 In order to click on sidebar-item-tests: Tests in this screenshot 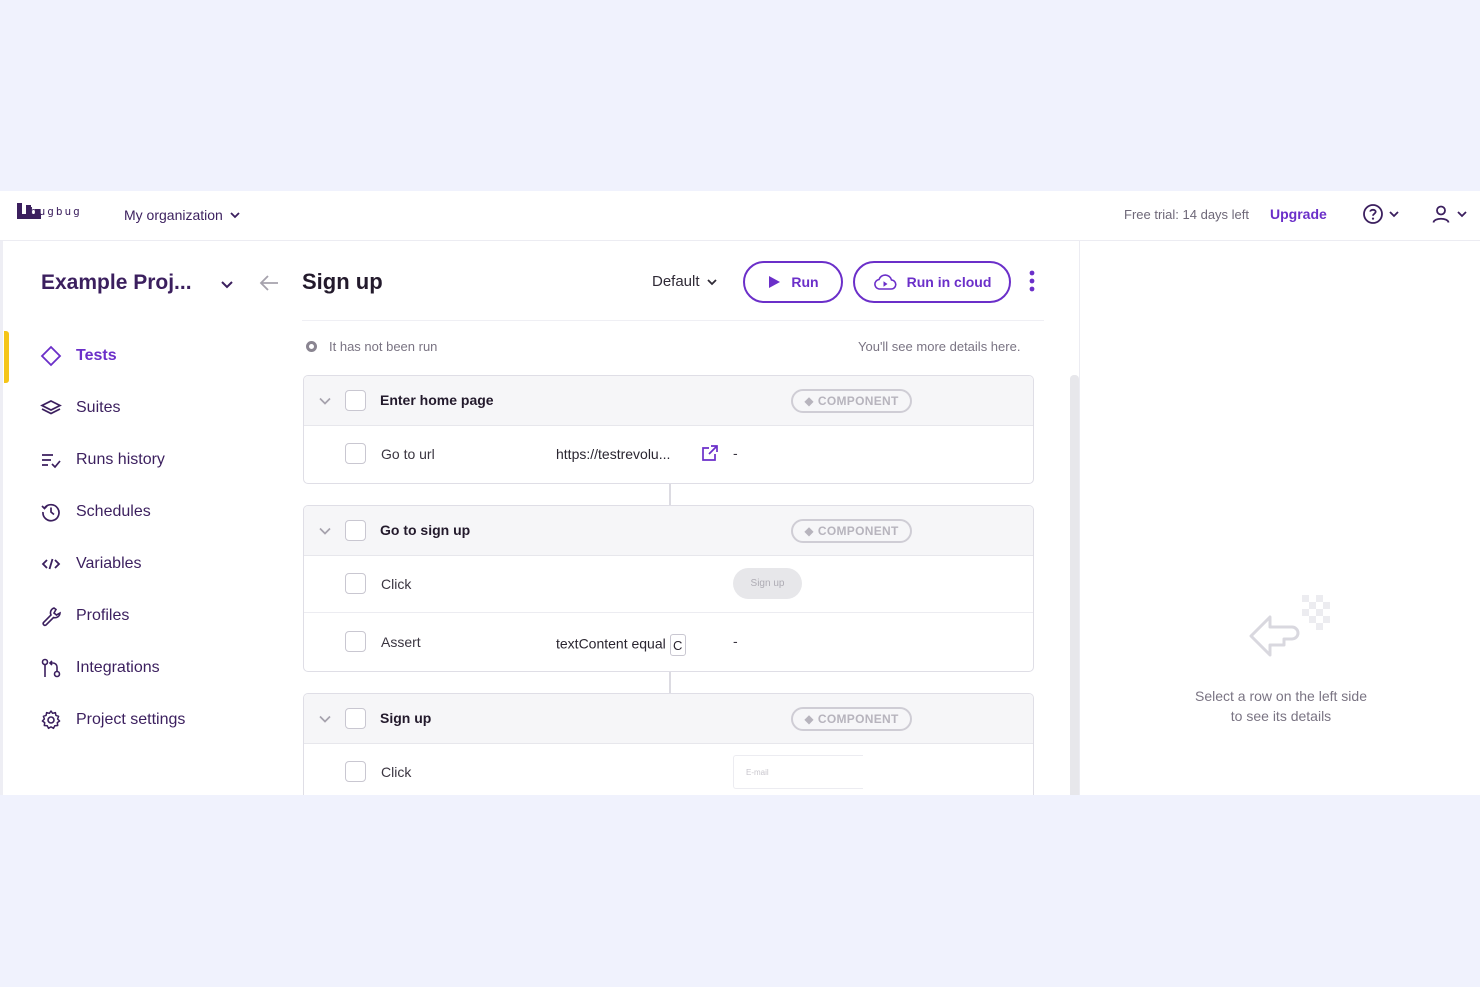, I will do `click(78, 356)`.